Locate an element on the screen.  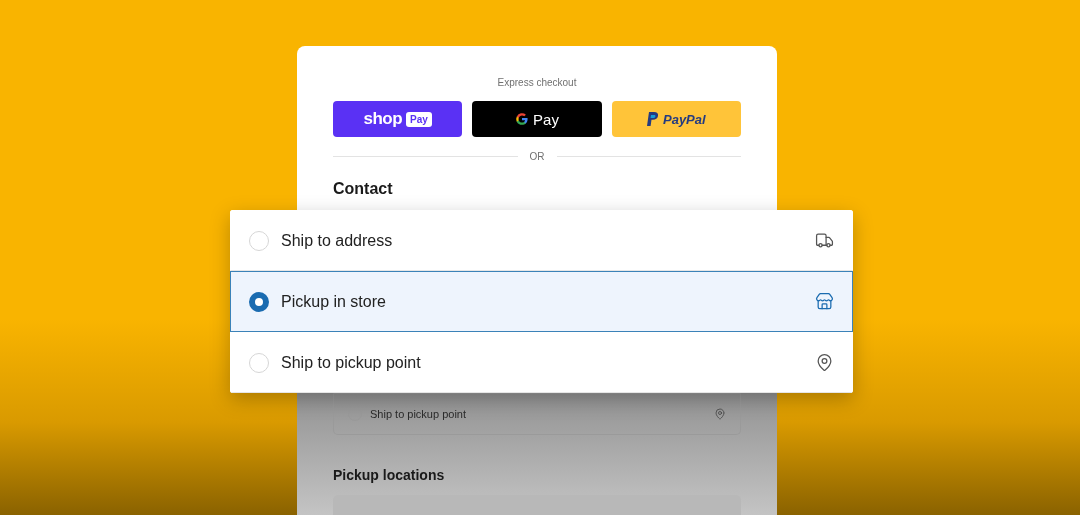
paypal-wordmark: PayPal is located at coordinates (684, 119).